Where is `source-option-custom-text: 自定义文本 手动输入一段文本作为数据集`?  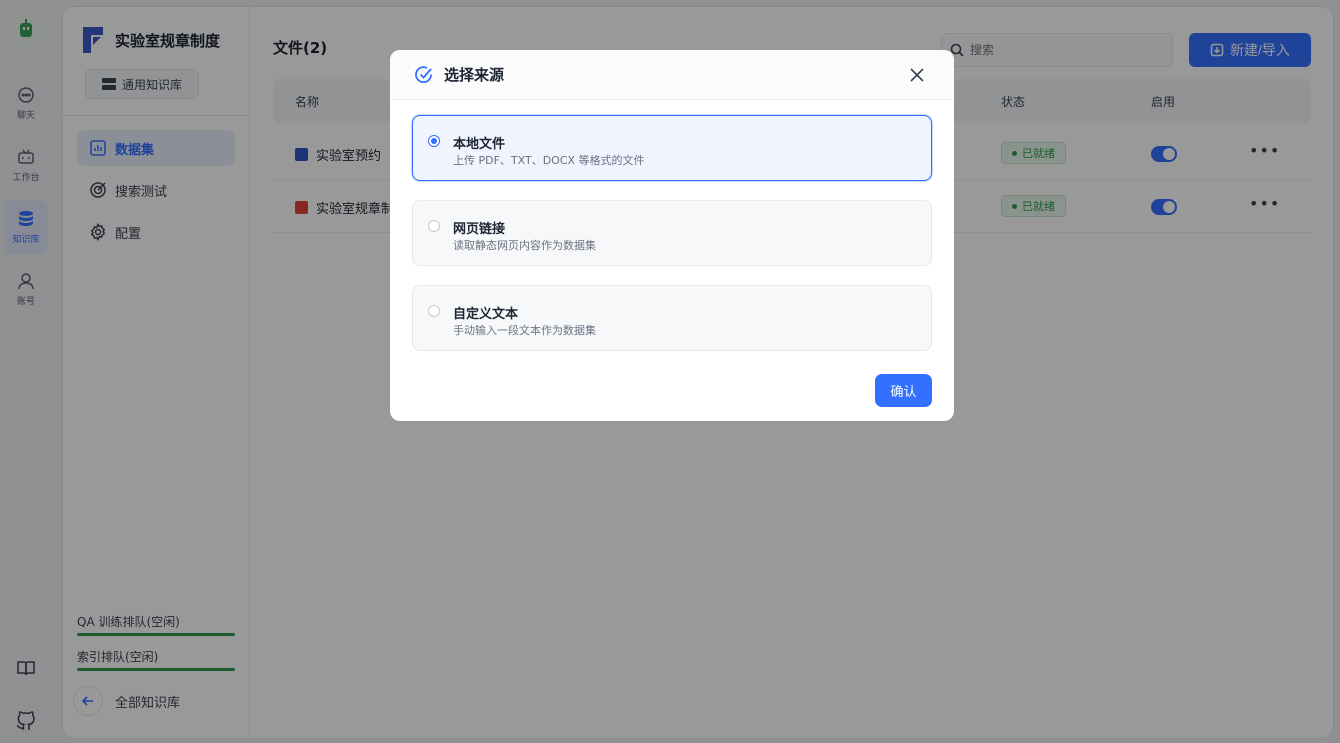
source-option-custom-text: 自定义文本 手动输入一段文本作为数据集 is located at coordinates (672, 318).